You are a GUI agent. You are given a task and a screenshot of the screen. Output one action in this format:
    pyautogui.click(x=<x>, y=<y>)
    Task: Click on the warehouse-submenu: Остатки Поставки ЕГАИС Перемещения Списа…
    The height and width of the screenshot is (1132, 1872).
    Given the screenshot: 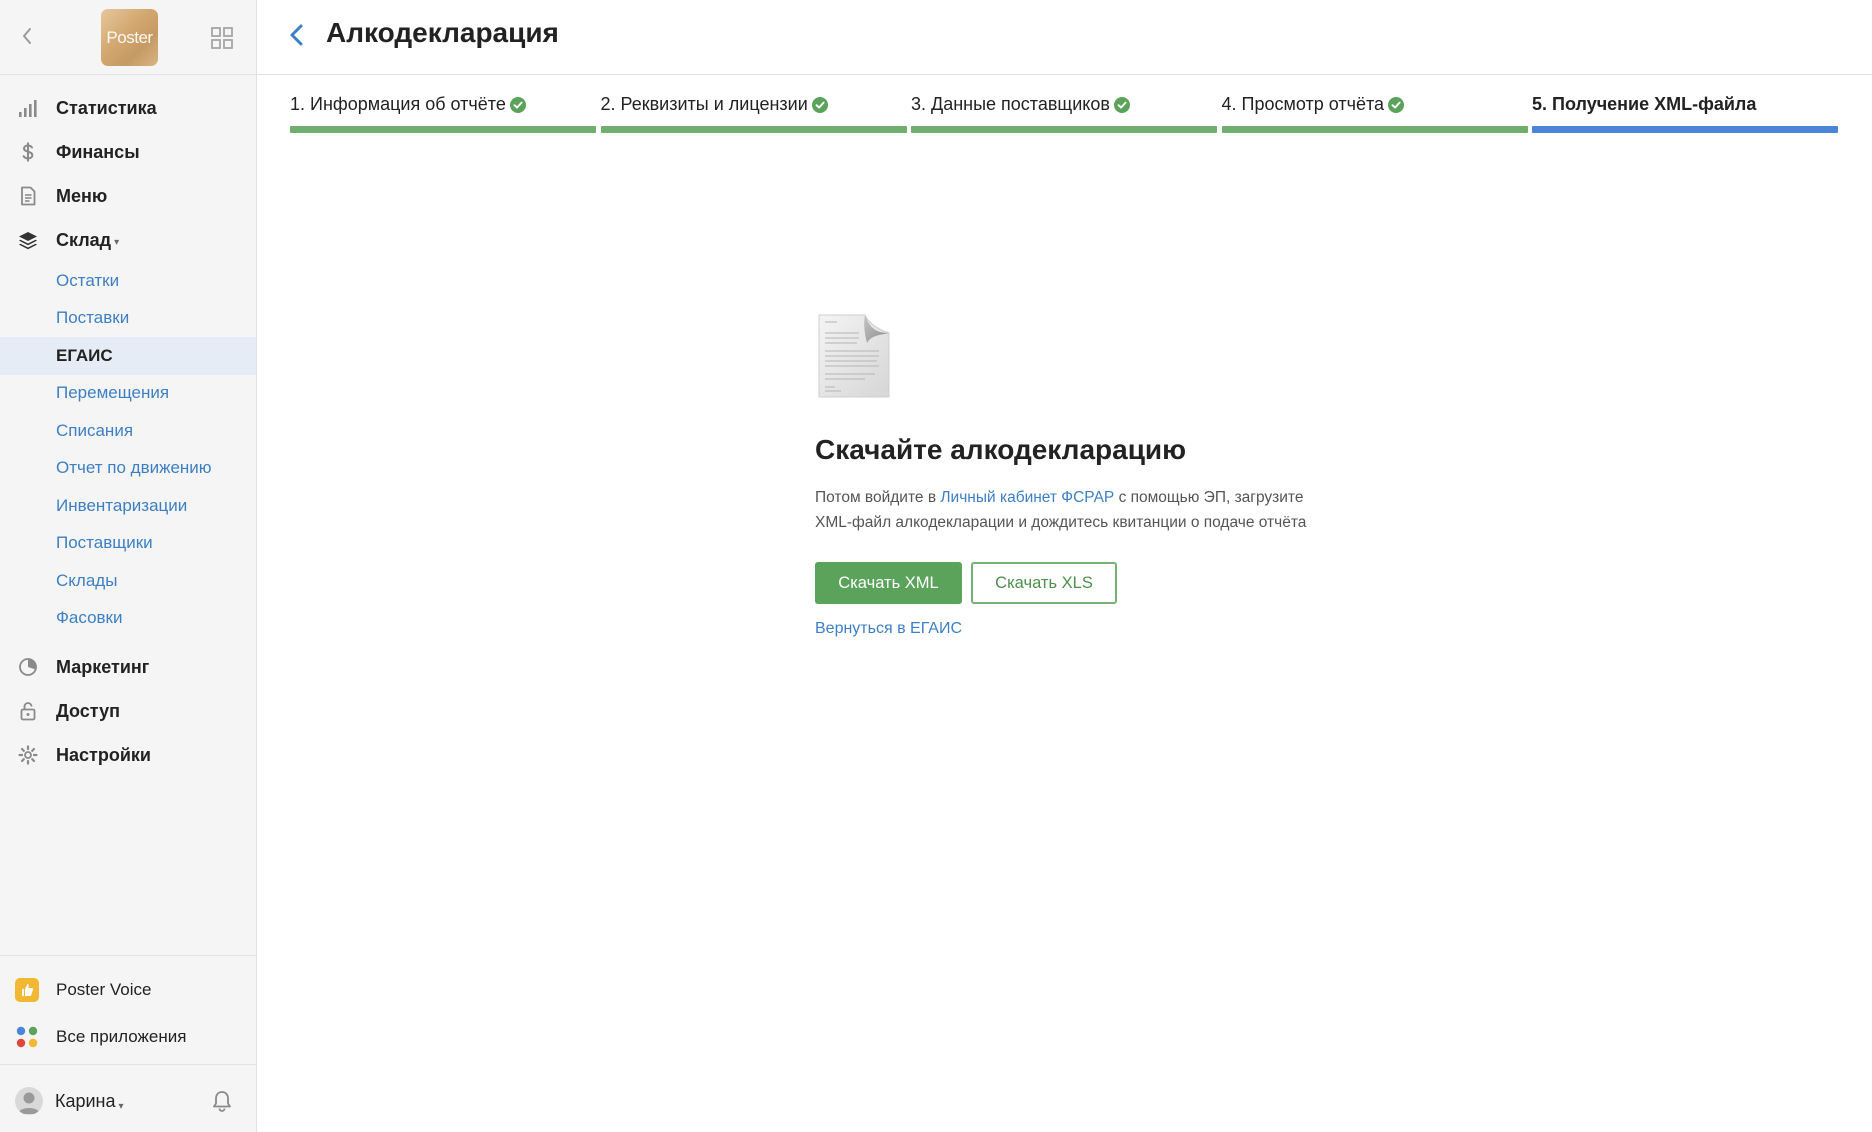 What is the action you would take?
    pyautogui.click(x=128, y=449)
    